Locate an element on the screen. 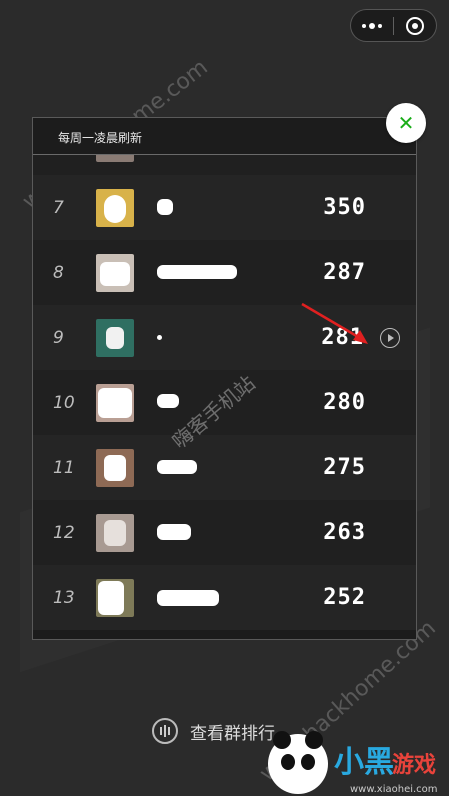 This screenshot has height=796, width=449. xiaohei-logo-icon: 小黑 游戏 www.xiaohei.com is located at coordinates (353, 763).